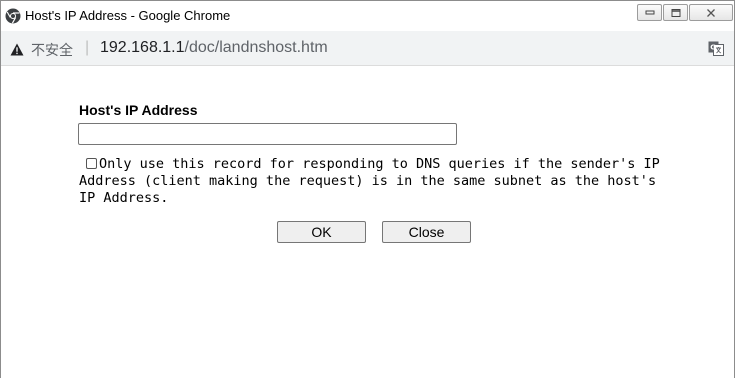  Describe the element at coordinates (91, 163) in the screenshot. I see `same-subnet-checkbox` at that location.